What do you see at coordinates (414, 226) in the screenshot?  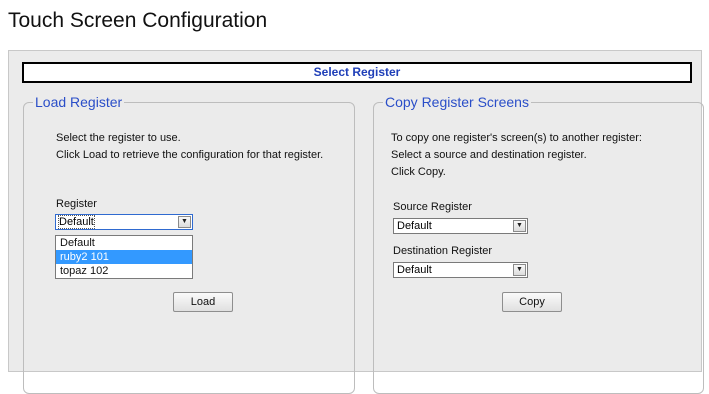 I see `source-register-value: Default` at bounding box center [414, 226].